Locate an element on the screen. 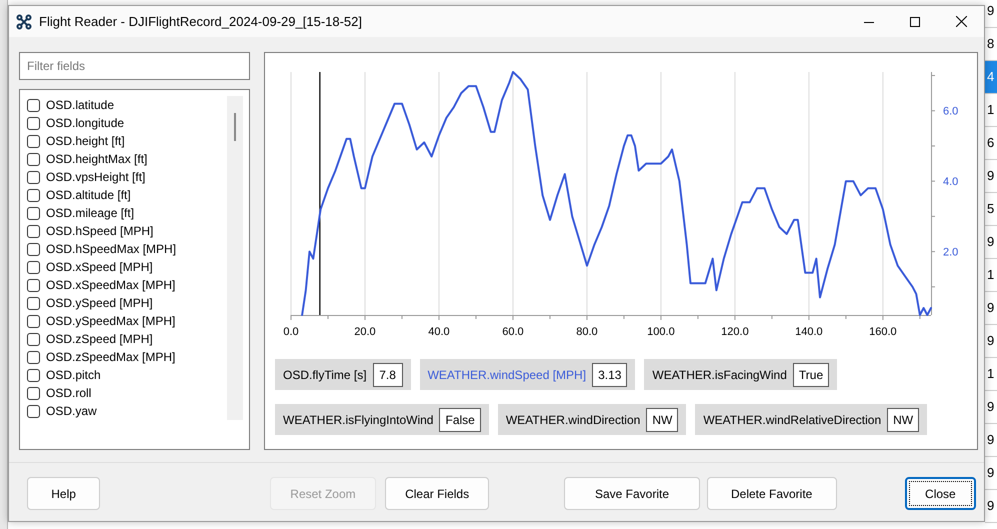 The image size is (997, 529). readout-value: True is located at coordinates (811, 374).